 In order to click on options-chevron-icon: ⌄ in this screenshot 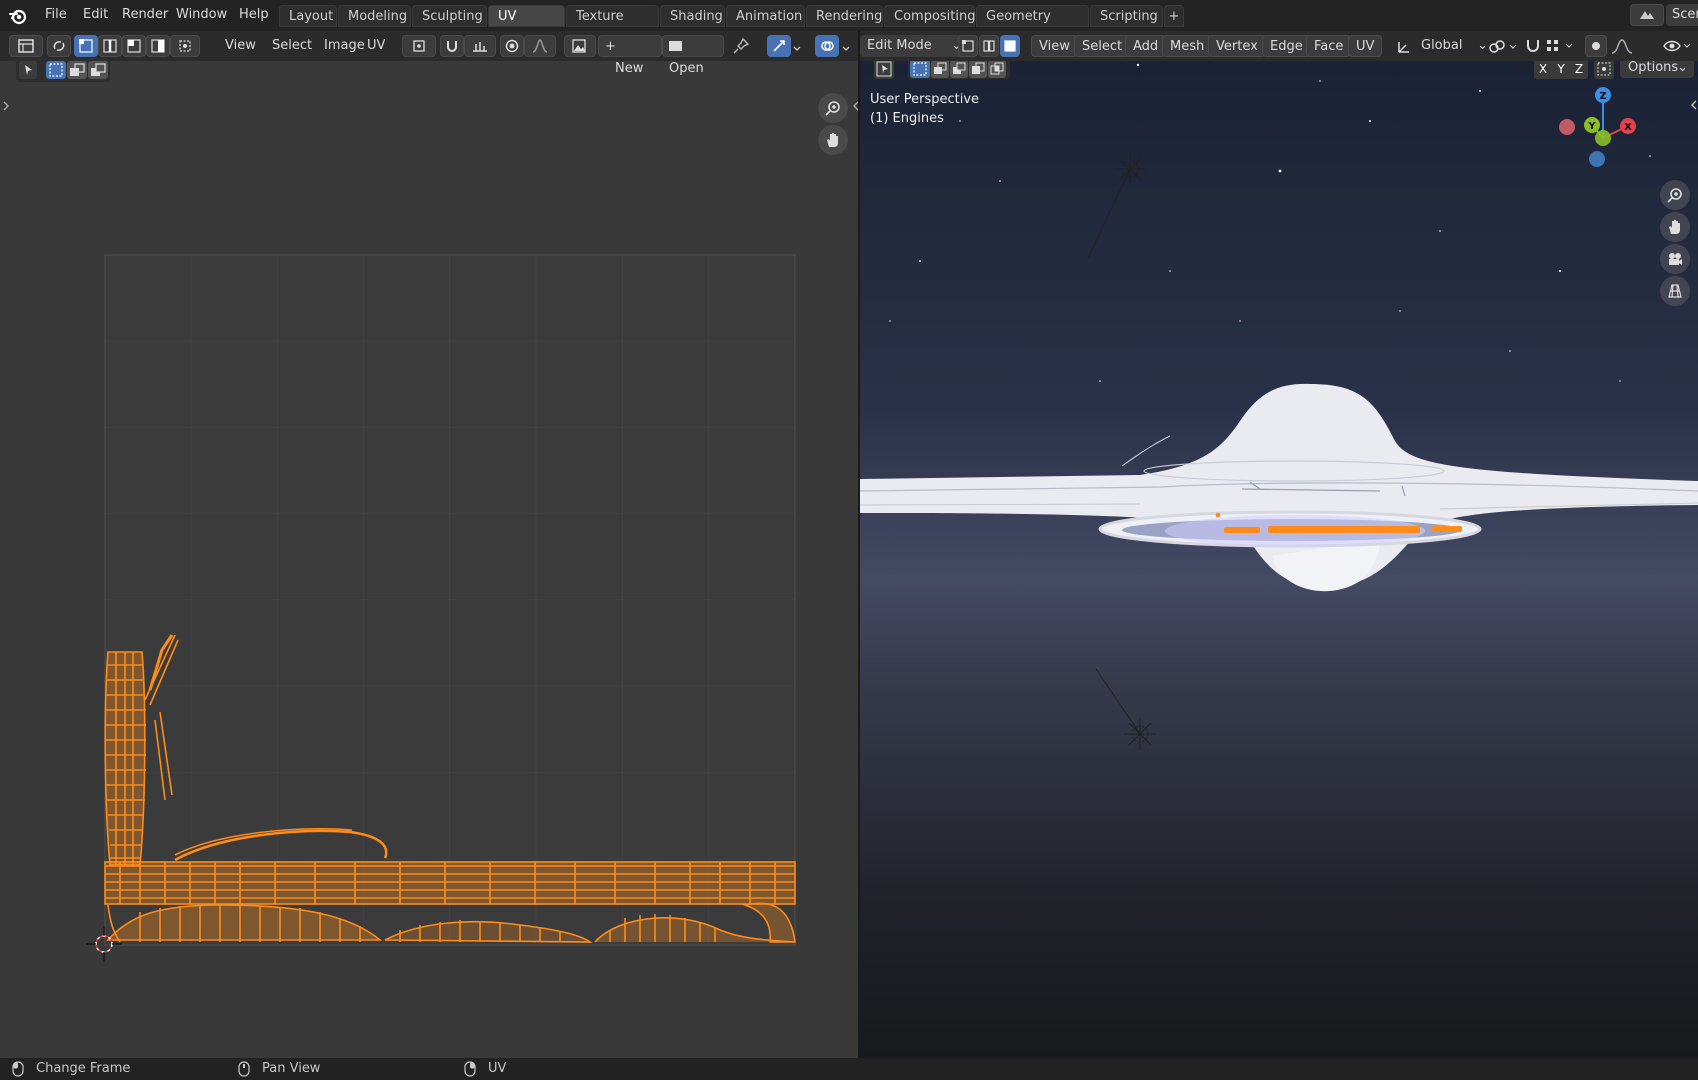, I will do `click(1682, 68)`.